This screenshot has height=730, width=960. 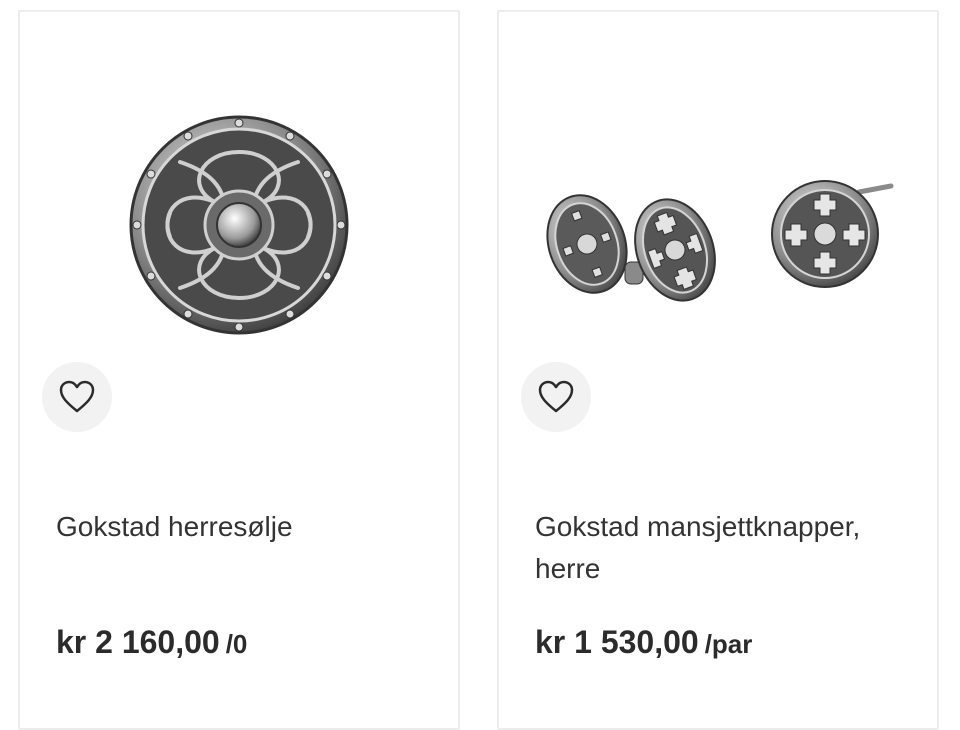 I want to click on price-unit: /par, so click(x=728, y=644).